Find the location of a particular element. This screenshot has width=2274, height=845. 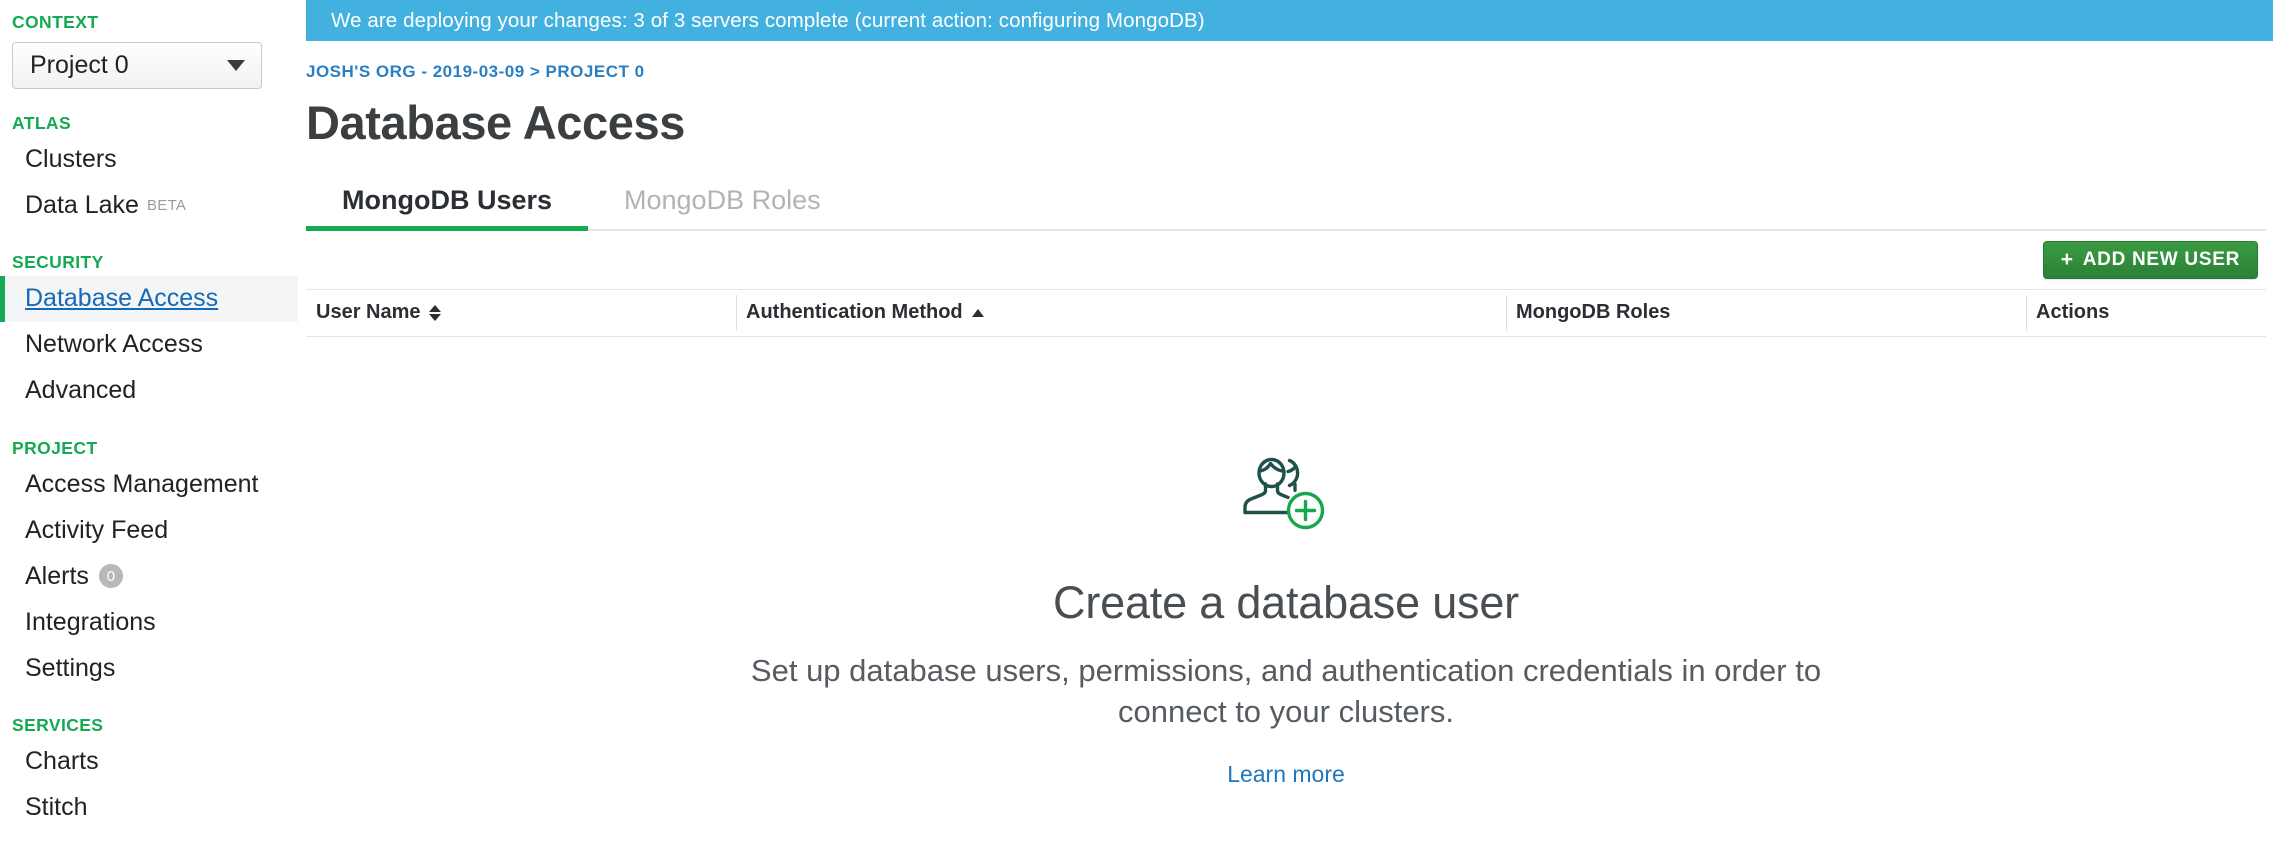

sidebar-item-label: Clusters is located at coordinates (71, 158).